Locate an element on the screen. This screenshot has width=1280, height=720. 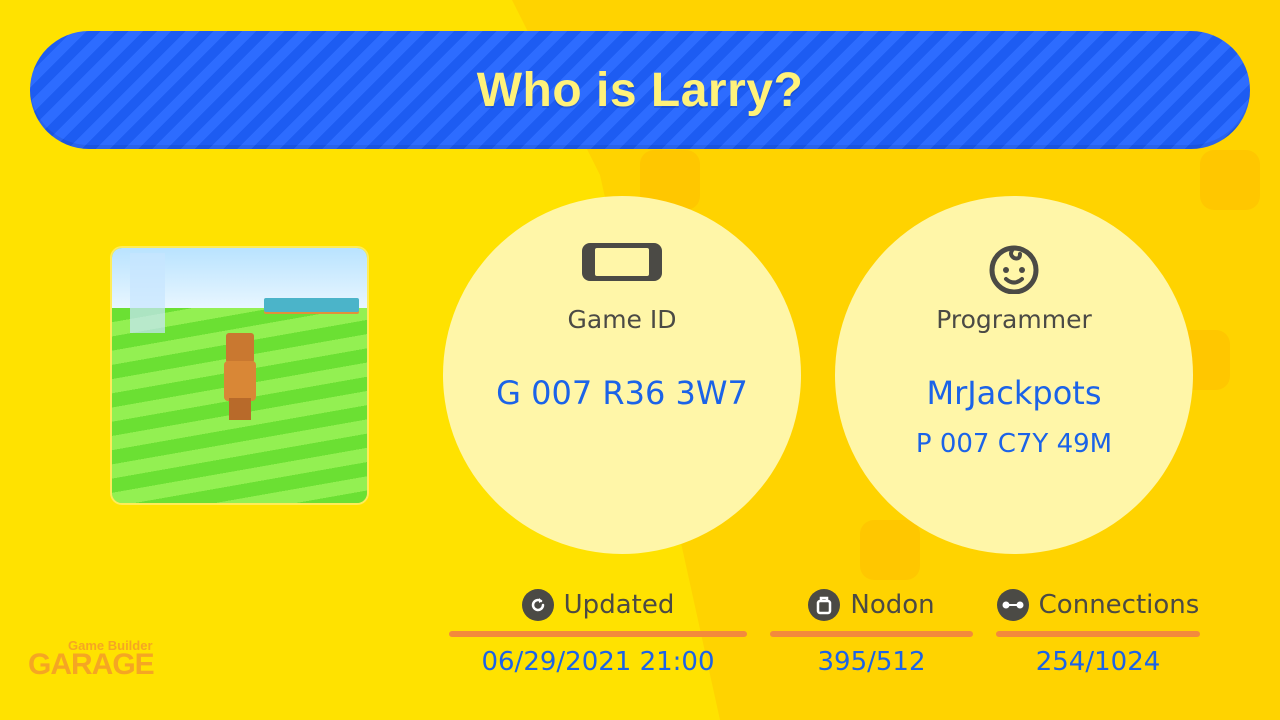
updated-label: Updated is located at coordinates (619, 605).